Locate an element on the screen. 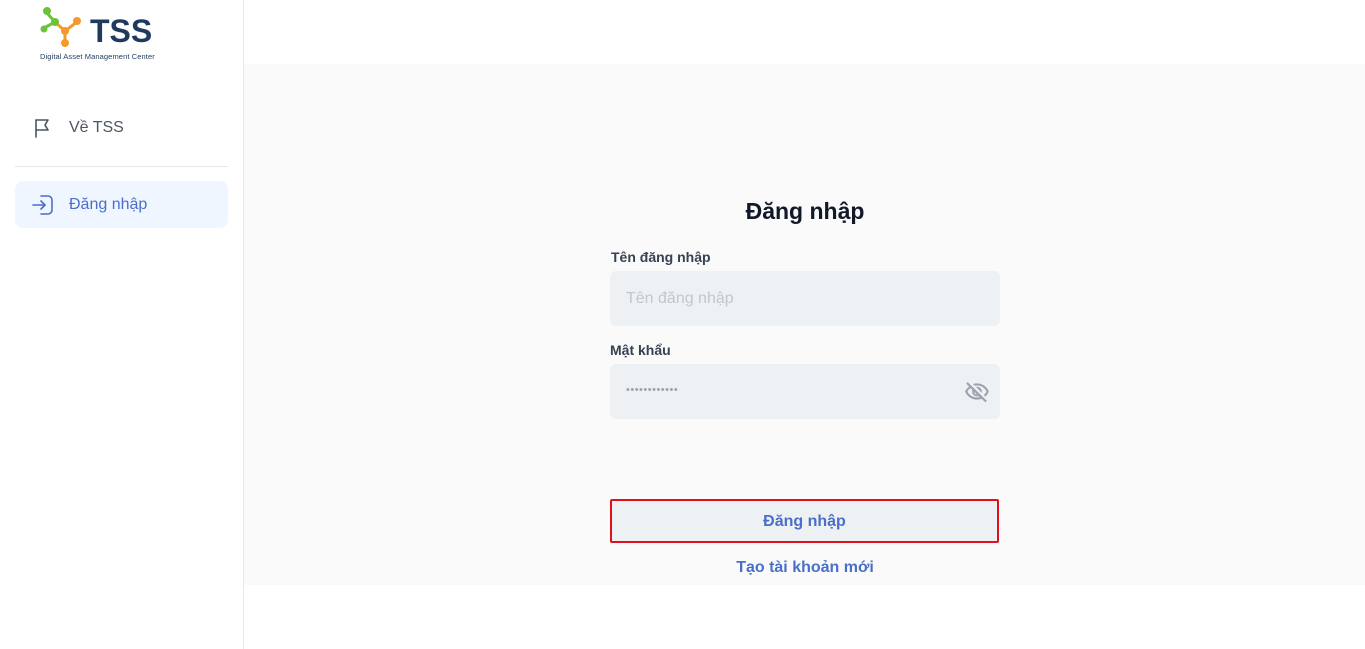  sidebar-divider is located at coordinates (121, 166).